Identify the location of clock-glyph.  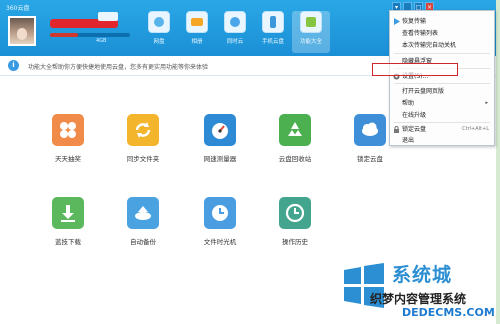
(220, 213).